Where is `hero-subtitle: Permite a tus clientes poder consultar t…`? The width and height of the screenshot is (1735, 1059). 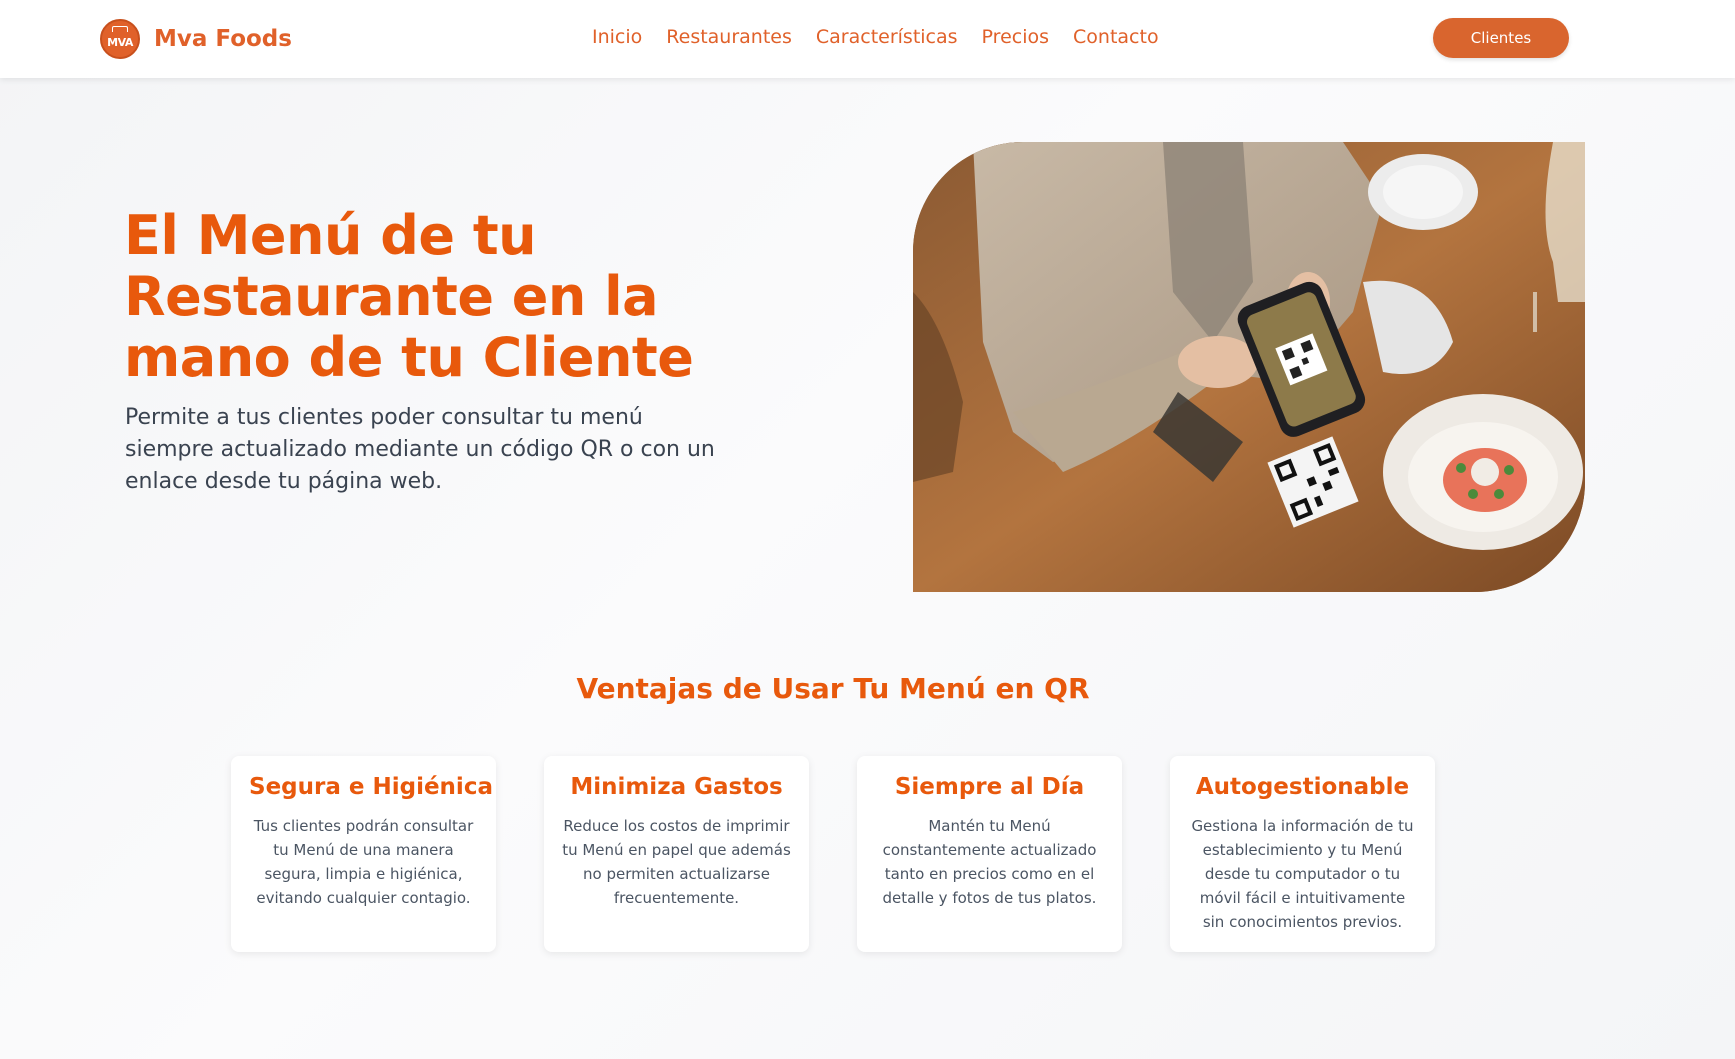 hero-subtitle: Permite a tus clientes poder consultar t… is located at coordinates (420, 449).